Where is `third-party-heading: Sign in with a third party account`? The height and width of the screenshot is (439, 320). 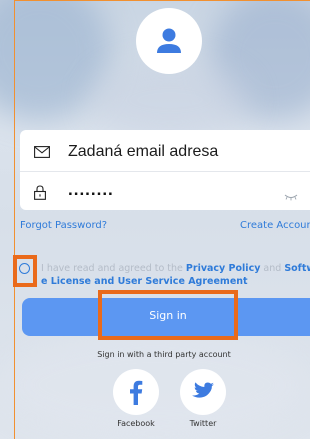
third-party-heading: Sign in with a third party account is located at coordinates (164, 354).